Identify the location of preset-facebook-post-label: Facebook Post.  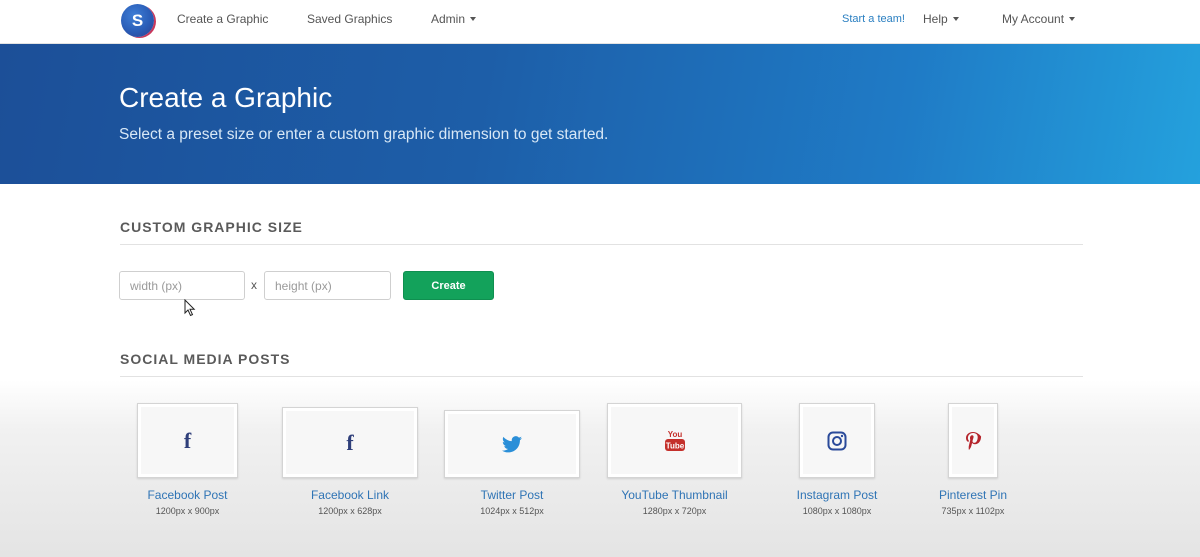
(187, 495).